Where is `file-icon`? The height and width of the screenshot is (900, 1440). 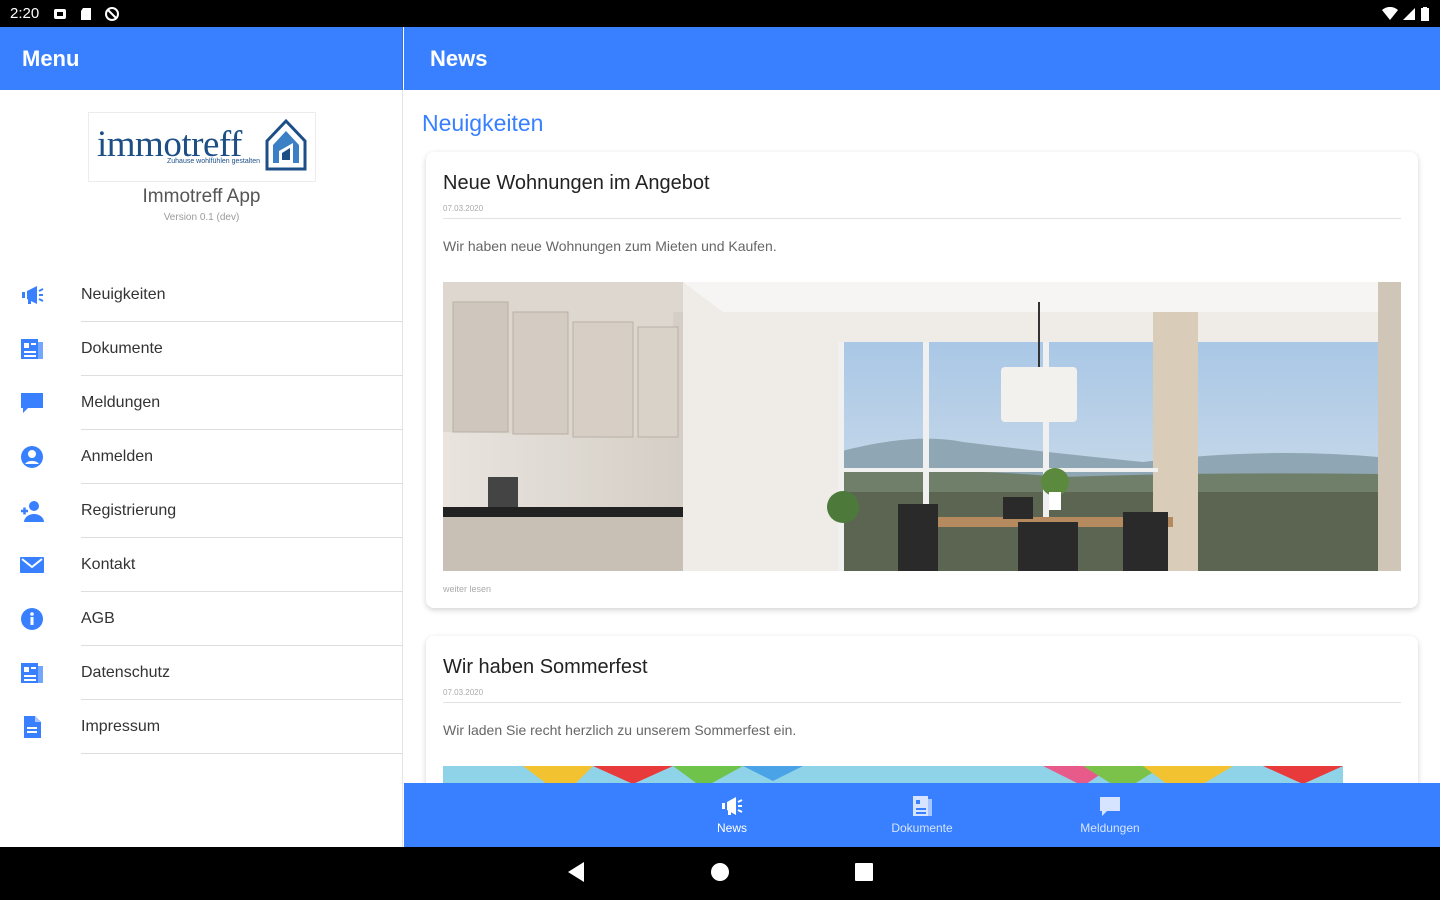
file-icon is located at coordinates (32, 727).